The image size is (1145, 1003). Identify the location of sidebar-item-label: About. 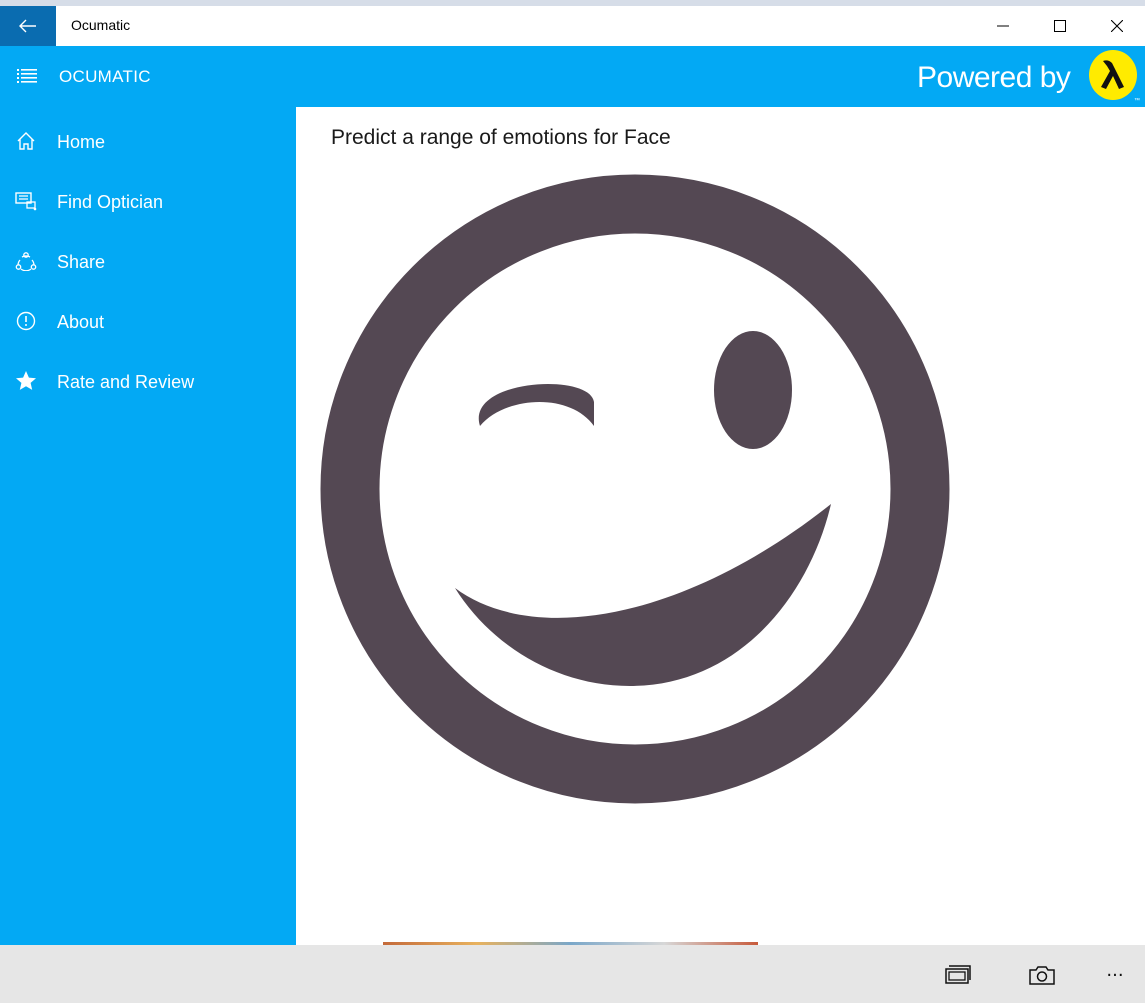
(81, 322).